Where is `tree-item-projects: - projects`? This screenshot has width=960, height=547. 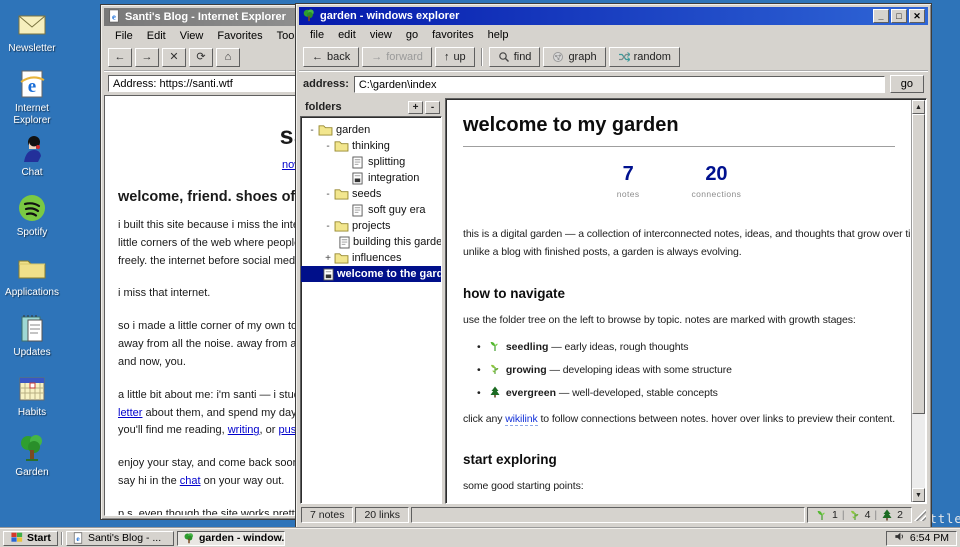 tree-item-projects: - projects is located at coordinates (371, 226).